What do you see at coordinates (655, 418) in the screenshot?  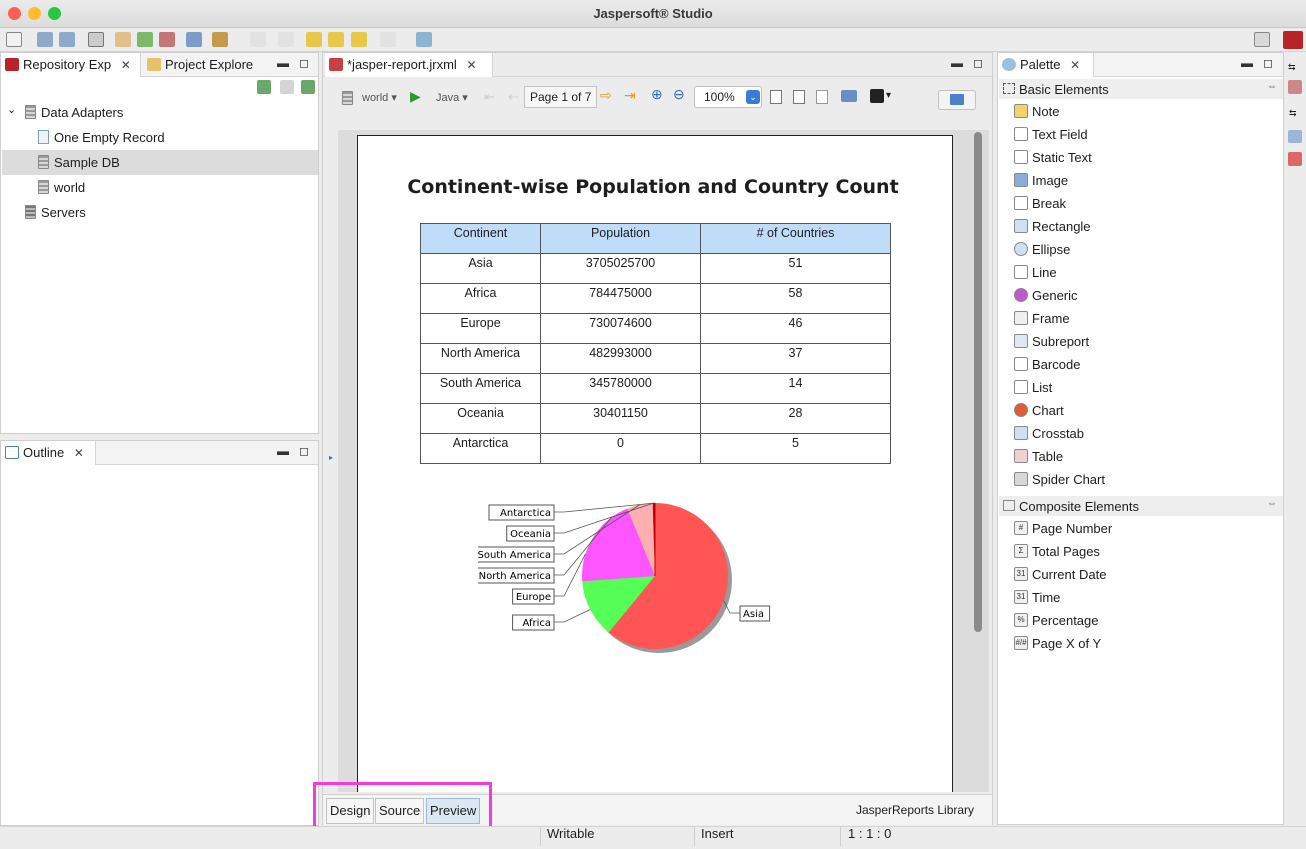 I see `table-row: Oceania 30401150 28` at bounding box center [655, 418].